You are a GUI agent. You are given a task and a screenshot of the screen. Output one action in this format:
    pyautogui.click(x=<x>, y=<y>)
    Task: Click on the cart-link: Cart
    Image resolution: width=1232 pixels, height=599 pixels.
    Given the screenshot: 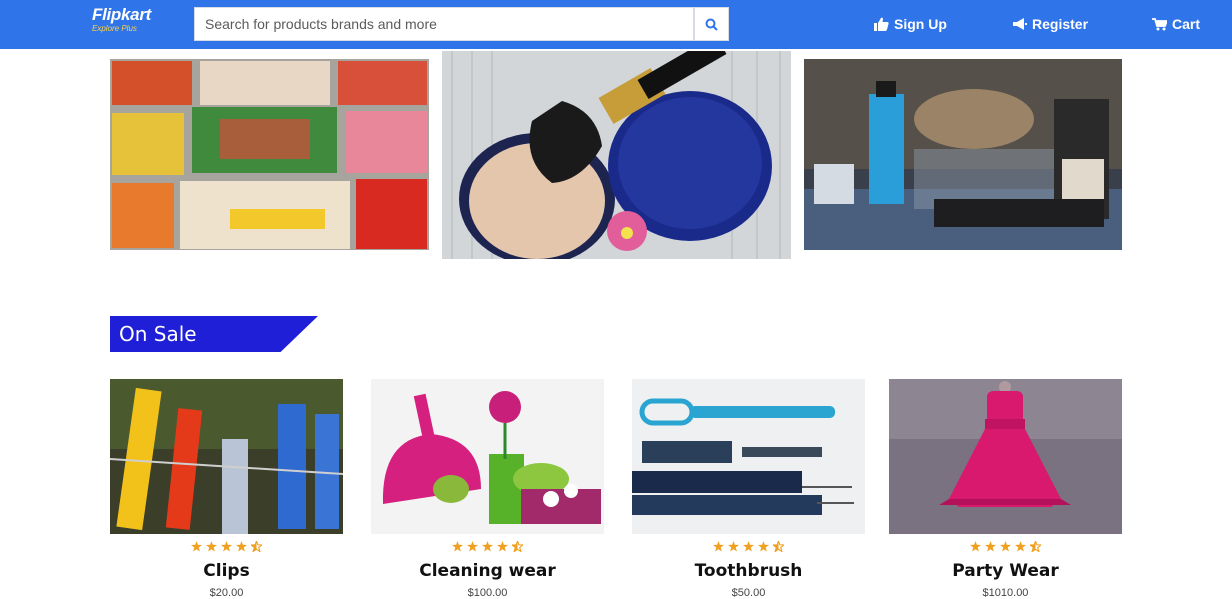 What is the action you would take?
    pyautogui.click(x=1176, y=24)
    